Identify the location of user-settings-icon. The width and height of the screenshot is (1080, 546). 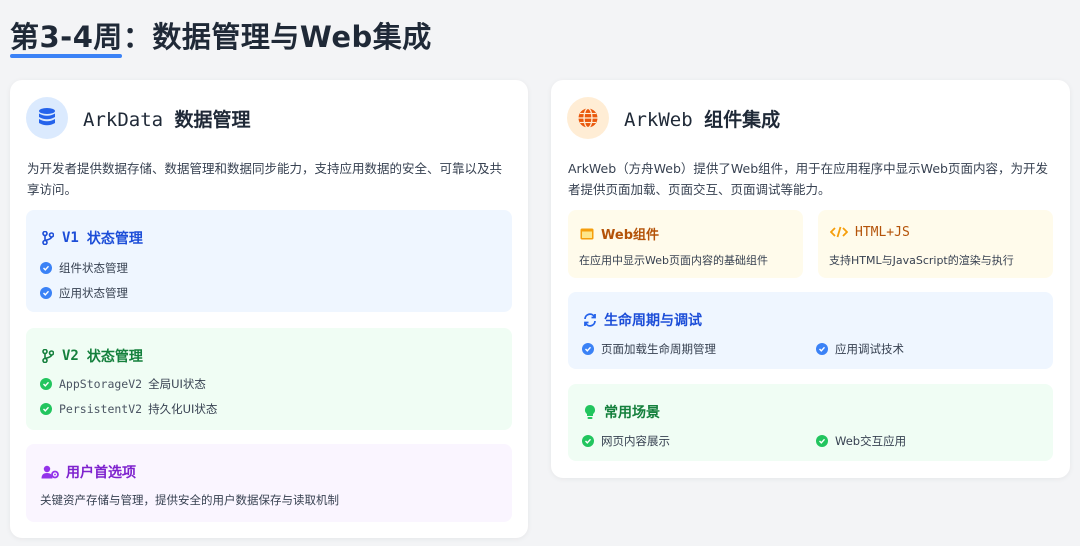
(50, 472).